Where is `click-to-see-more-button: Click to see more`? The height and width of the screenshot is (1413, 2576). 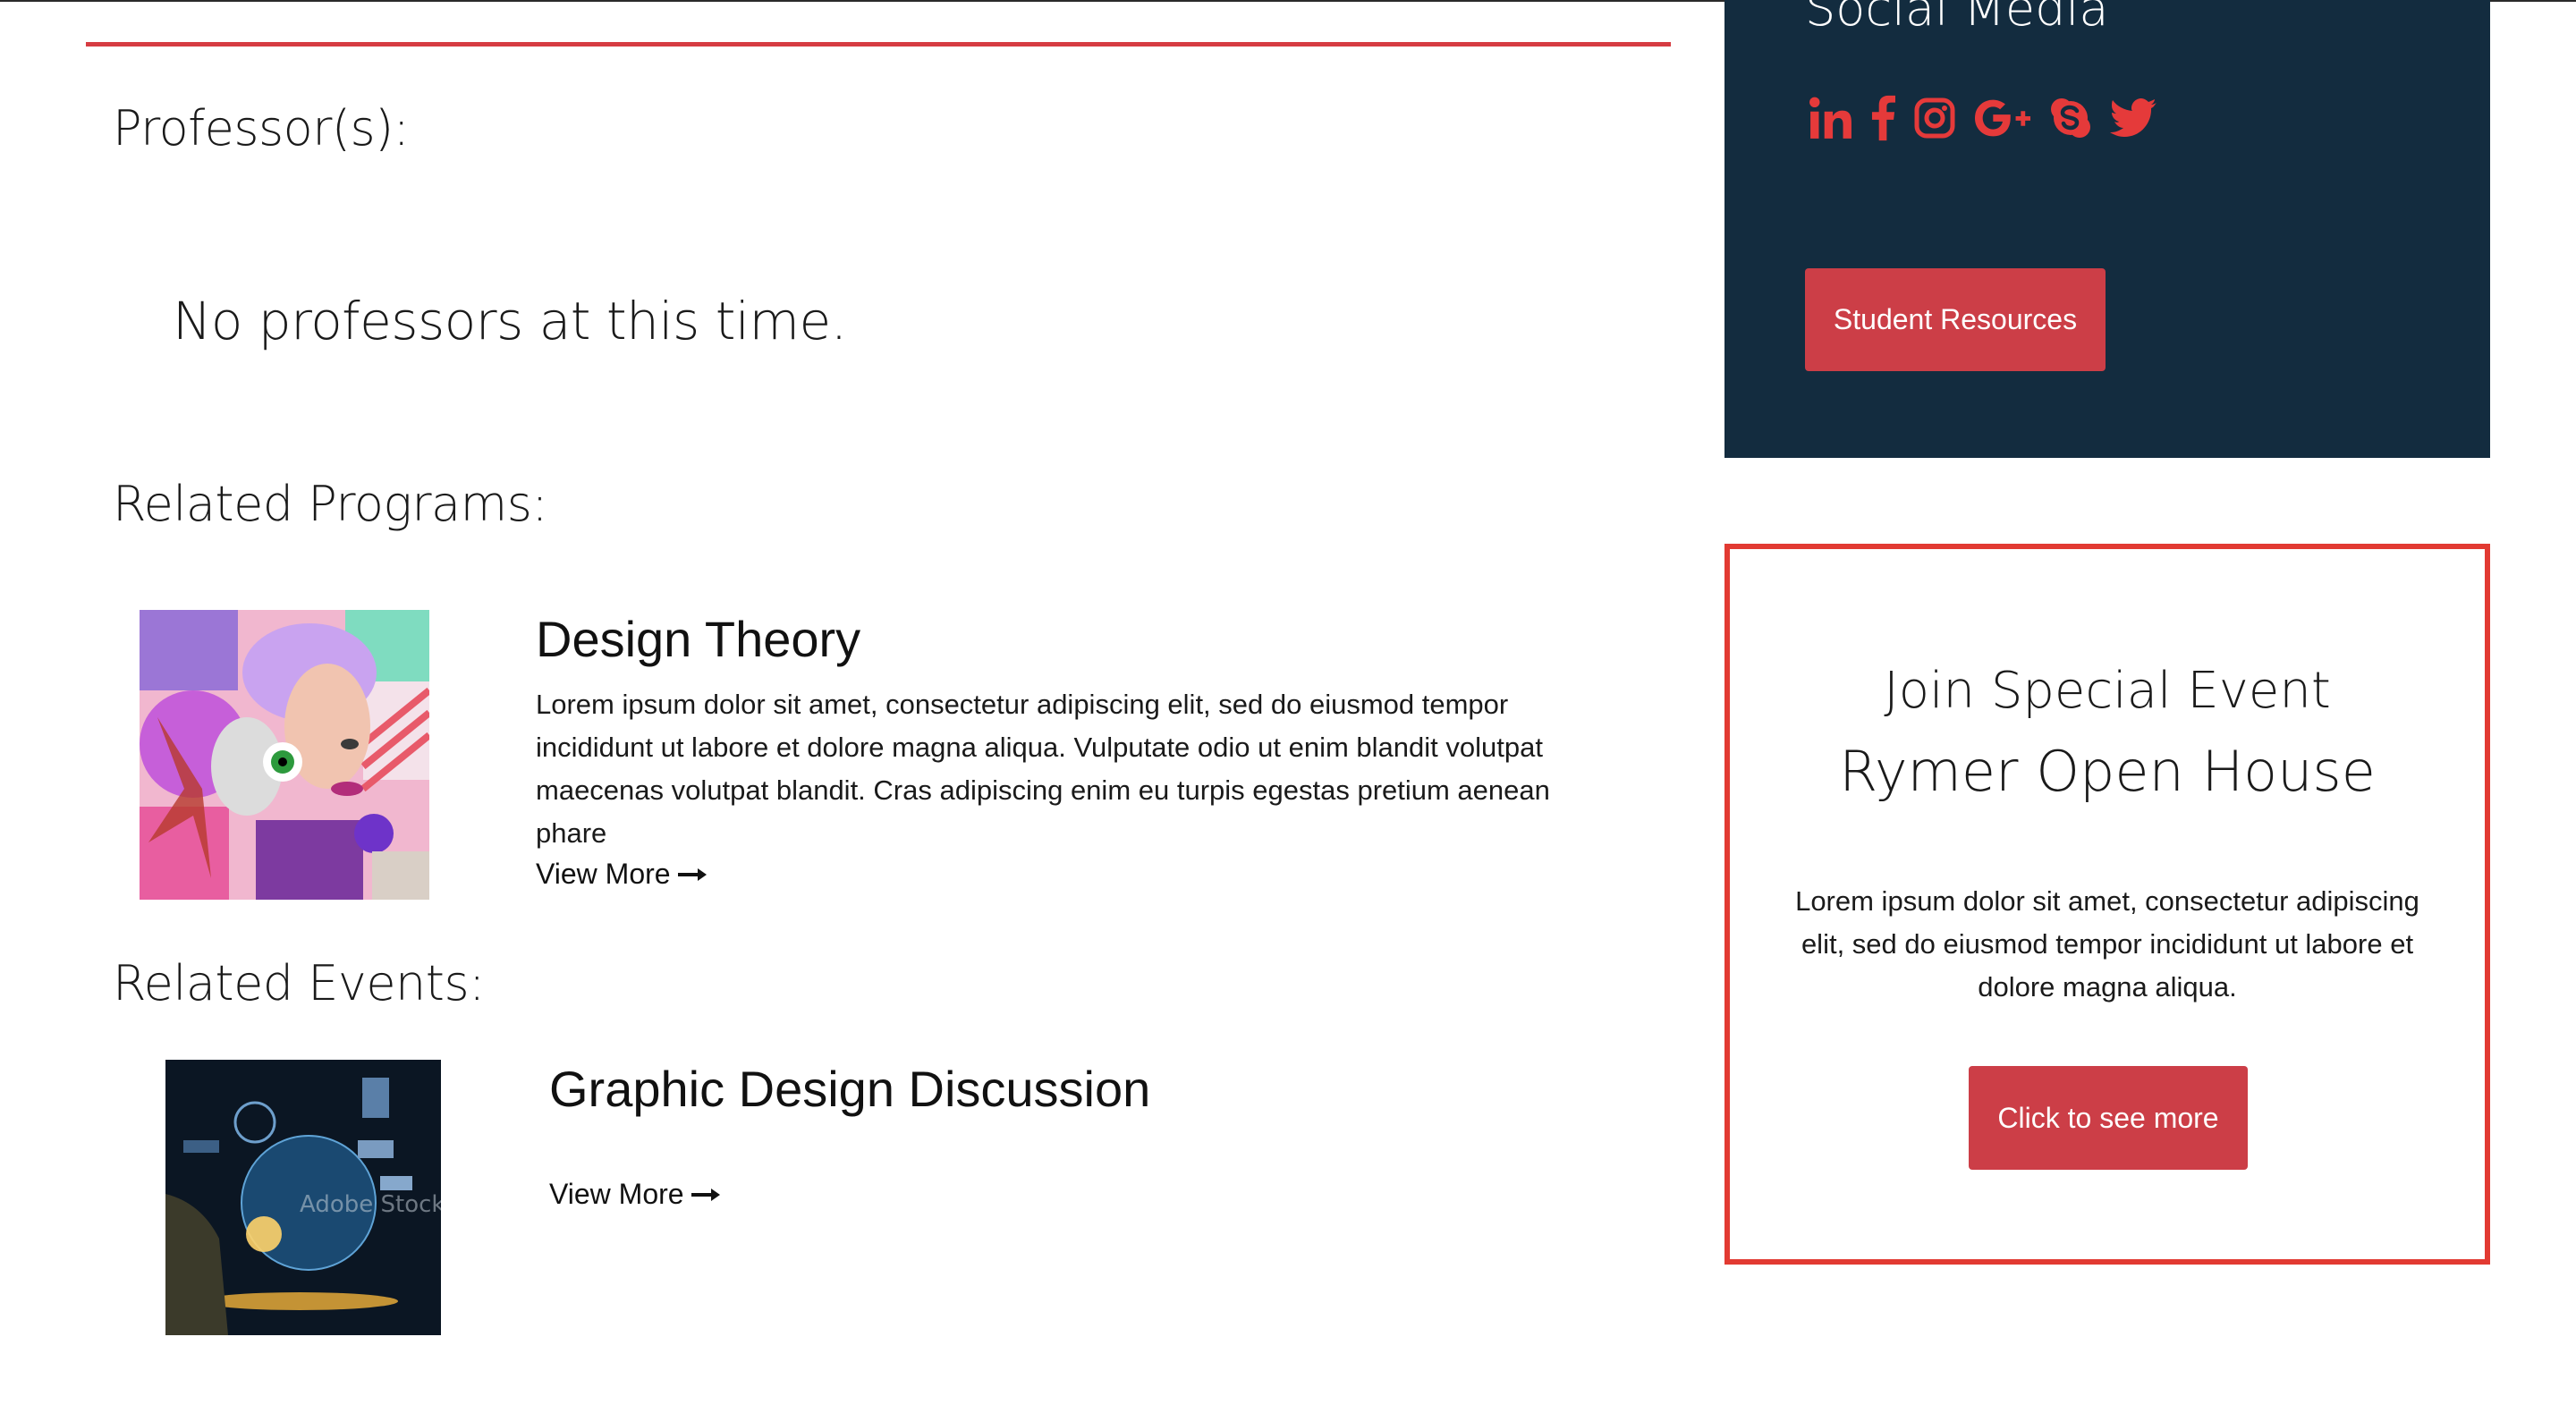
click-to-see-more-button: Click to see more is located at coordinates (2108, 1118).